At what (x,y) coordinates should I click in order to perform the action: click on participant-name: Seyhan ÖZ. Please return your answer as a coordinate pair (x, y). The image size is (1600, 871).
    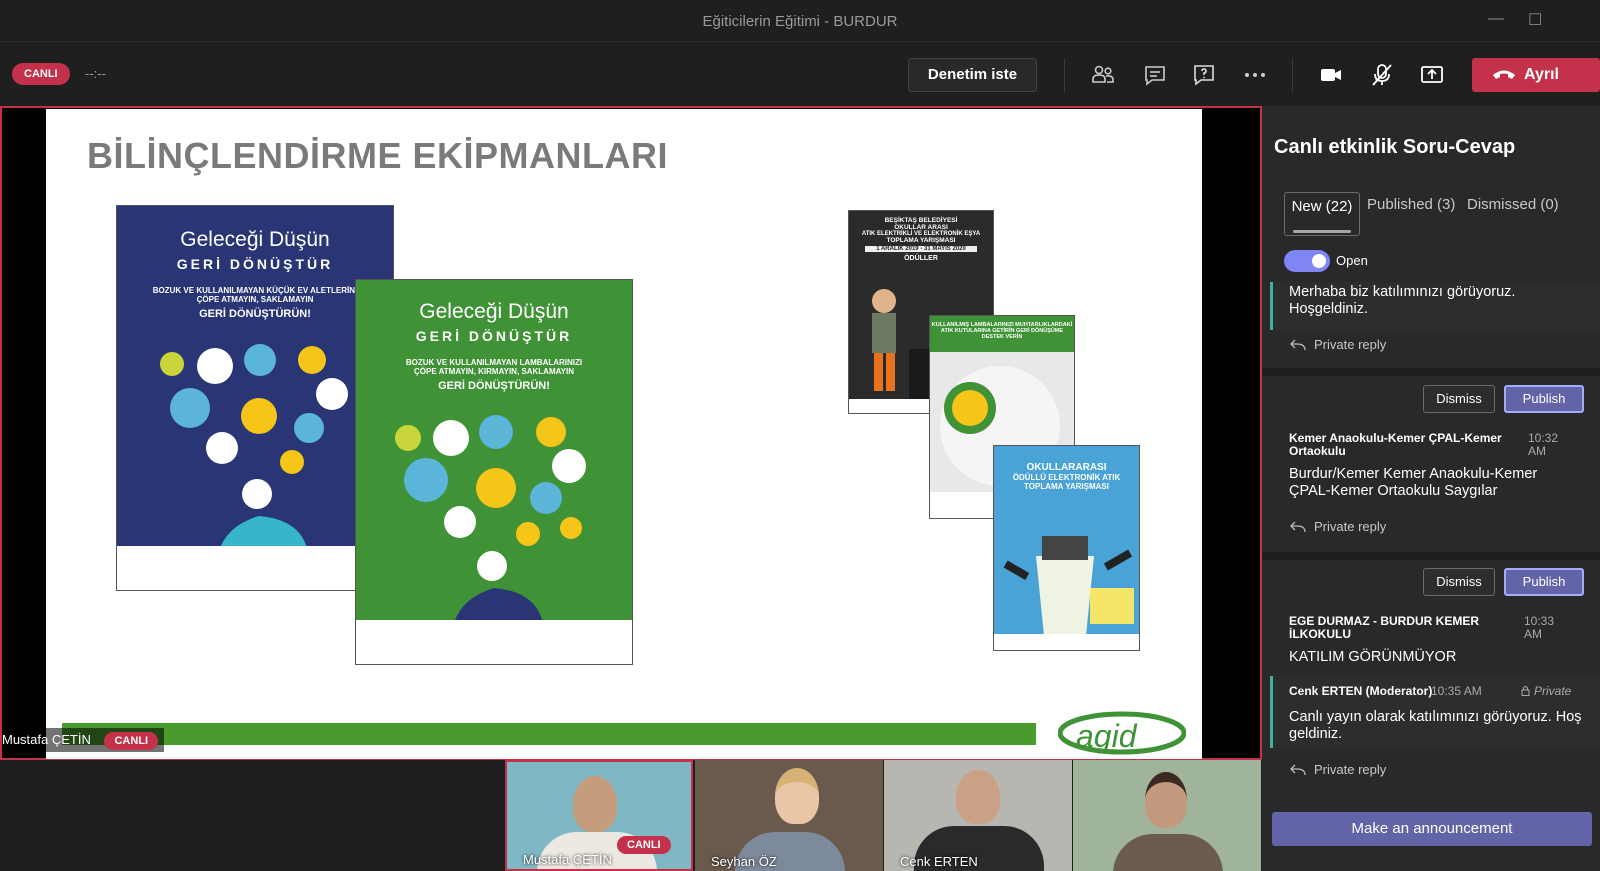
    Looking at the image, I should click on (744, 861).